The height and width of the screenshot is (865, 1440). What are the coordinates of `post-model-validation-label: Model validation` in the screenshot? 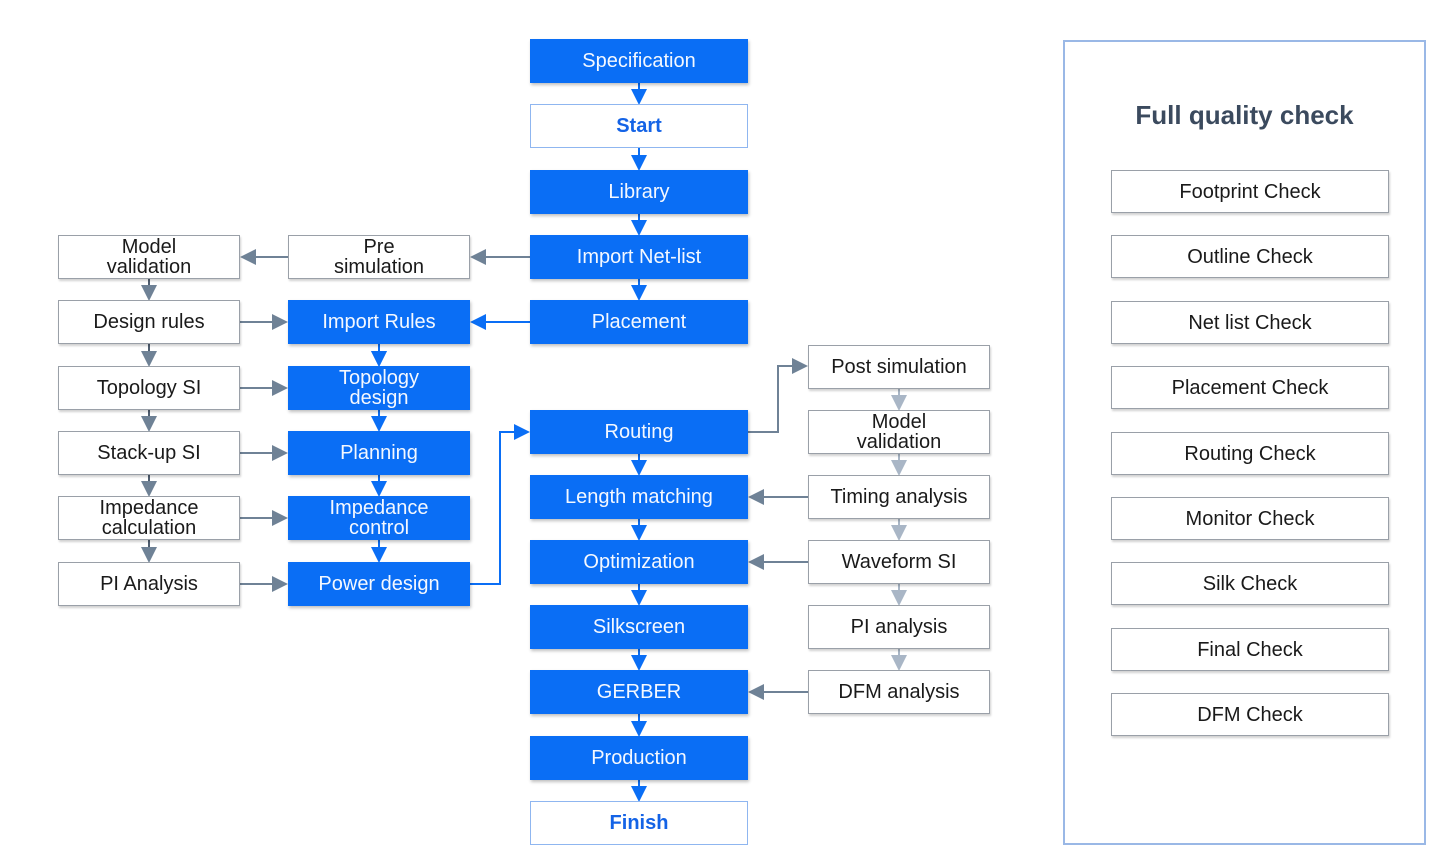 It's located at (899, 432).